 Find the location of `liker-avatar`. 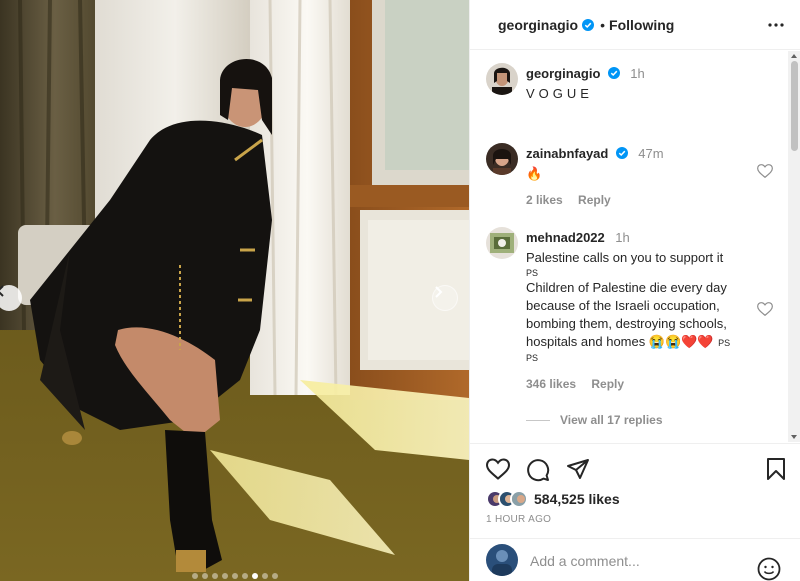

liker-avatar is located at coordinates (519, 499).